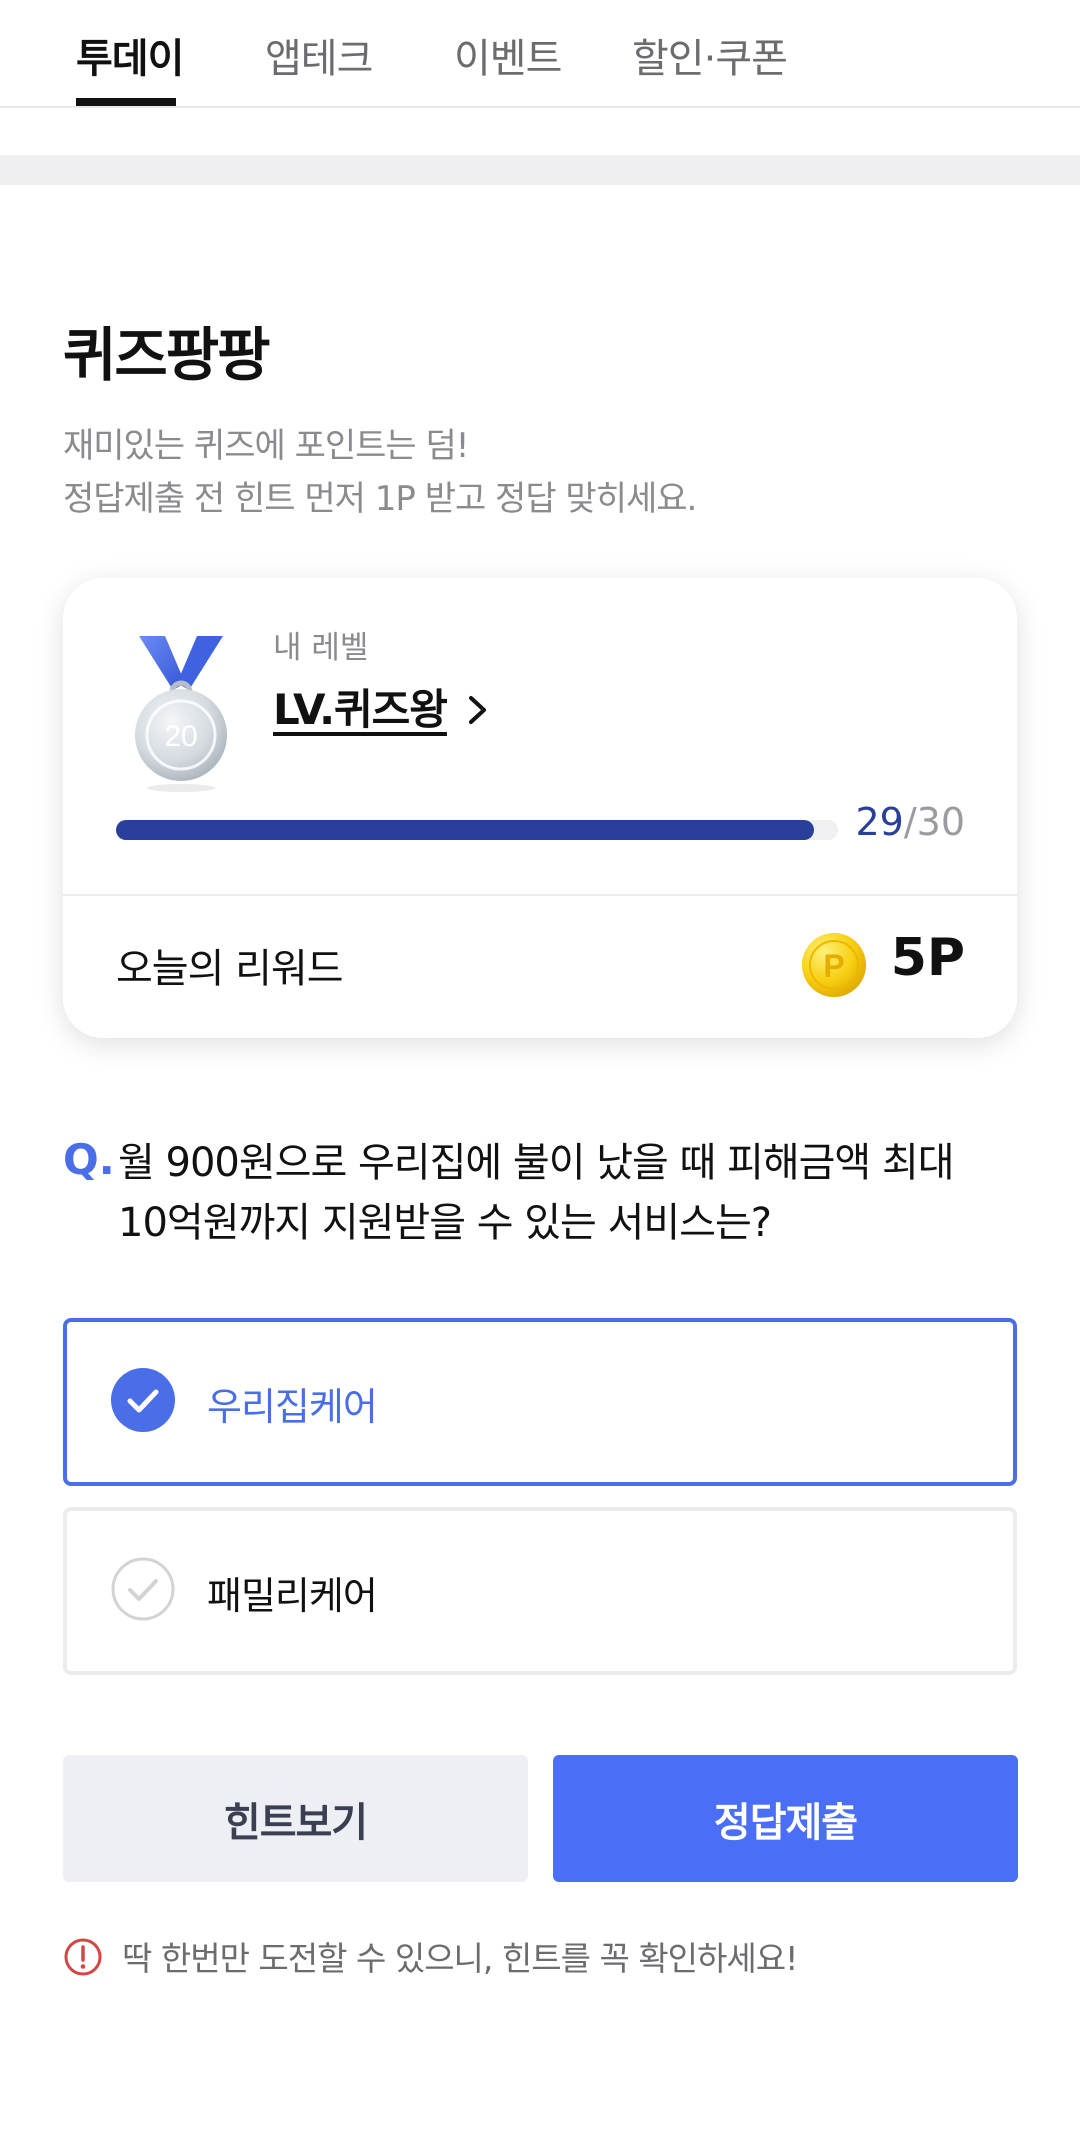 The image size is (1080, 2130). Describe the element at coordinates (83, 1957) in the screenshot. I see `exclamation-circle-icon` at that location.